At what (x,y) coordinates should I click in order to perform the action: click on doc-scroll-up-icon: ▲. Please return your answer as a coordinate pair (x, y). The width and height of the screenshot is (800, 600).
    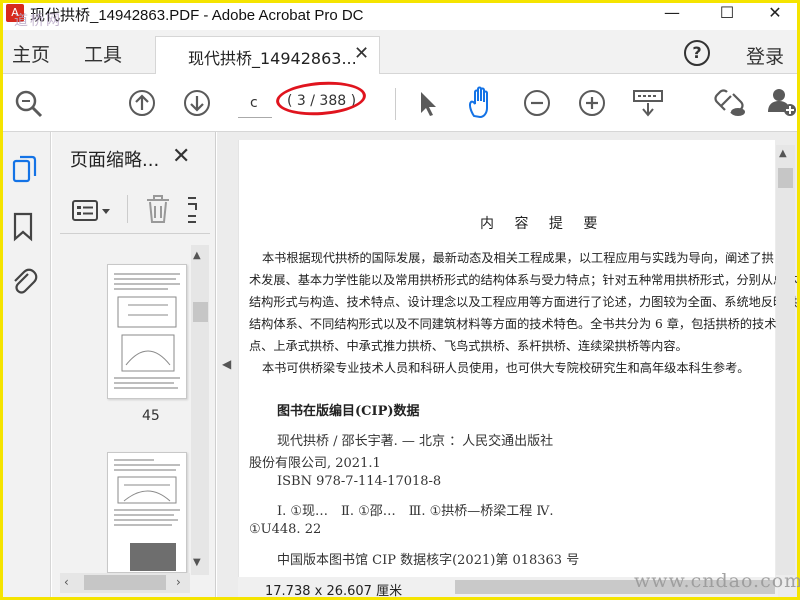
    Looking at the image, I should click on (783, 153).